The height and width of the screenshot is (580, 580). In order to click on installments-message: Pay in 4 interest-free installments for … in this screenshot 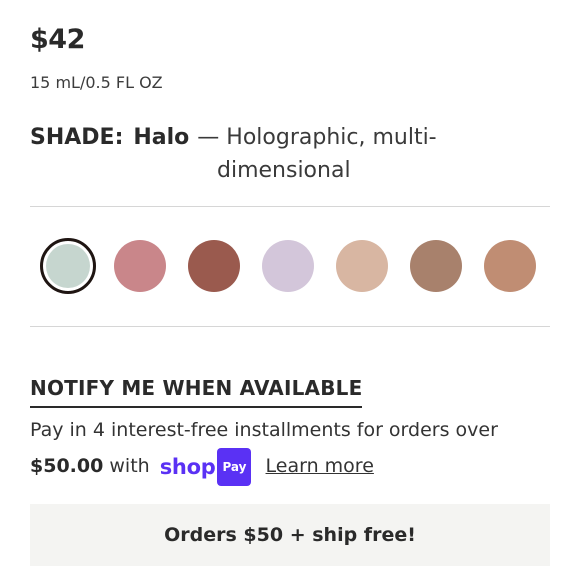, I will do `click(295, 449)`.